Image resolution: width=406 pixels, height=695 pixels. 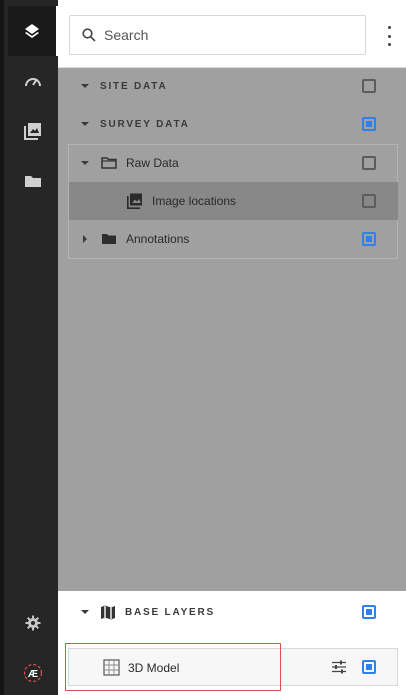 I want to click on annotations-checkbox, so click(x=369, y=239).